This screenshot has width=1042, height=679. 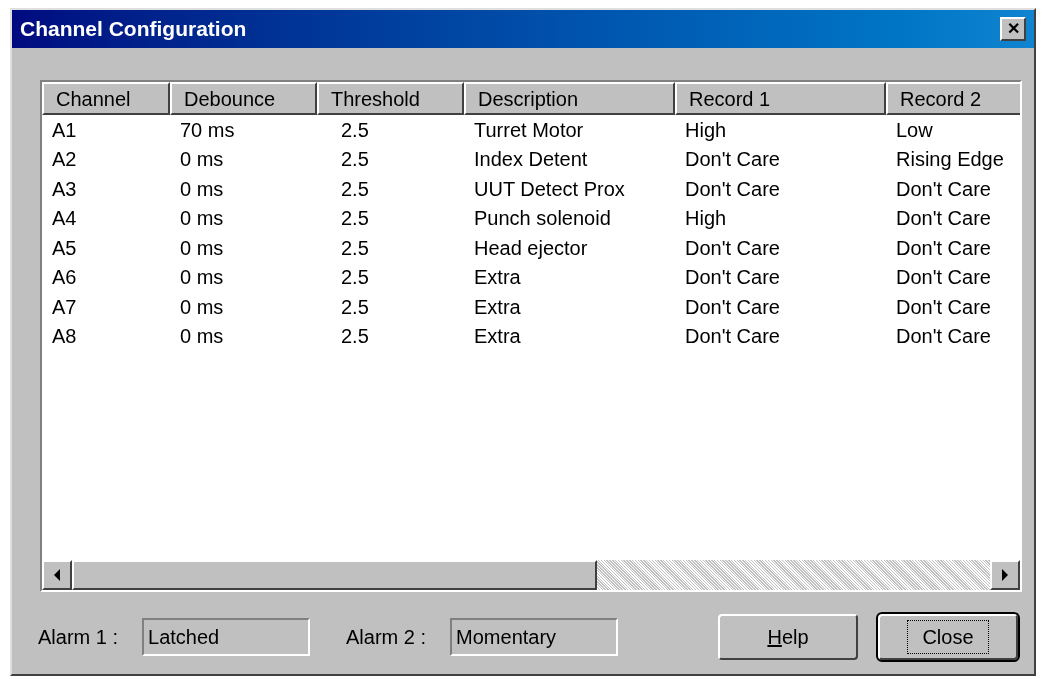 I want to click on column-header: Description, so click(x=569, y=98).